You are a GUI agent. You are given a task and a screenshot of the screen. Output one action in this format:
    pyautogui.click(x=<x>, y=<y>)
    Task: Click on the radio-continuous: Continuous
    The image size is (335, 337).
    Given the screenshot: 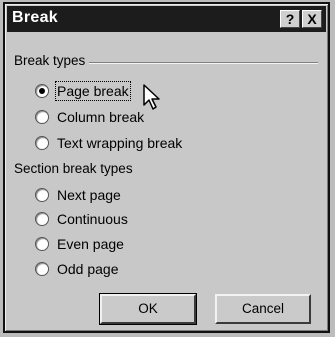 What is the action you would take?
    pyautogui.click(x=81, y=219)
    